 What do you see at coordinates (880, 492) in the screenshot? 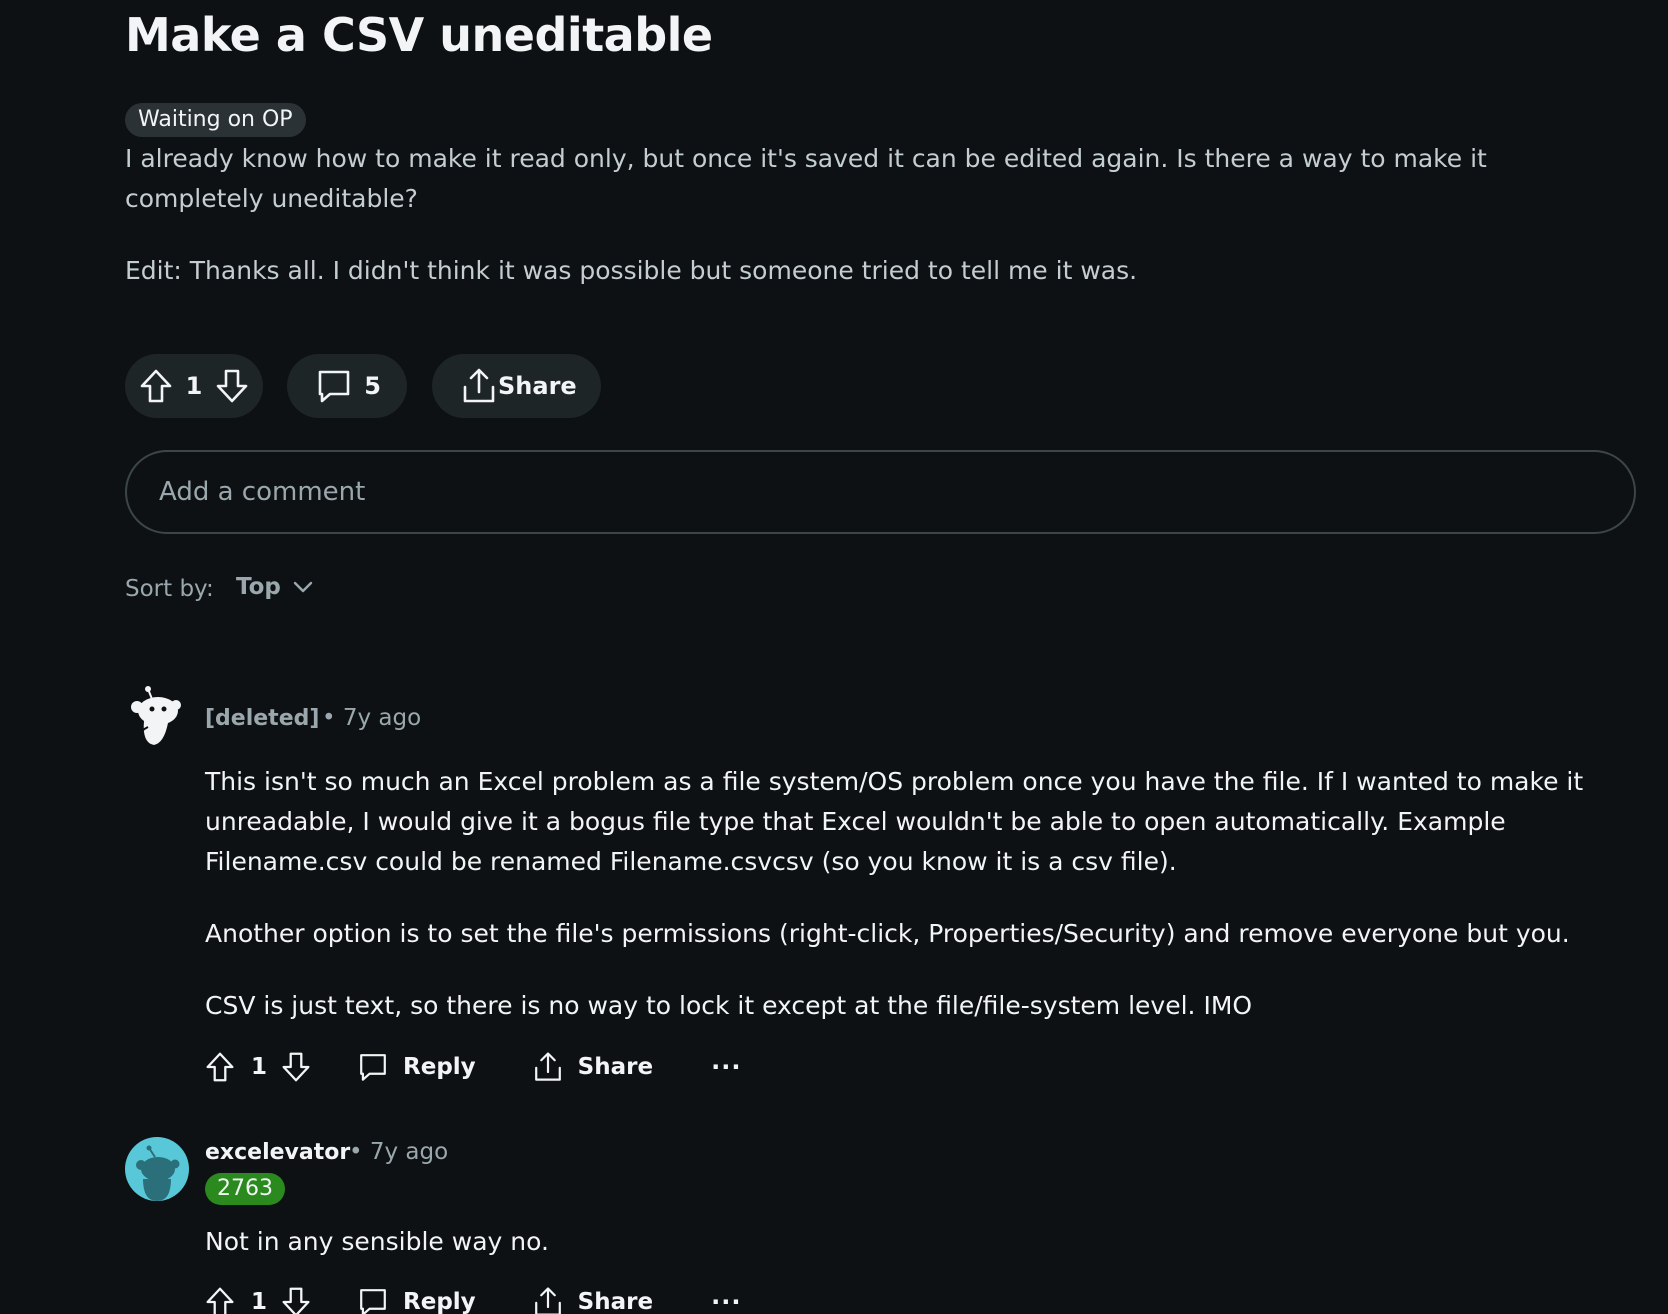
I see `add-comment-input` at bounding box center [880, 492].